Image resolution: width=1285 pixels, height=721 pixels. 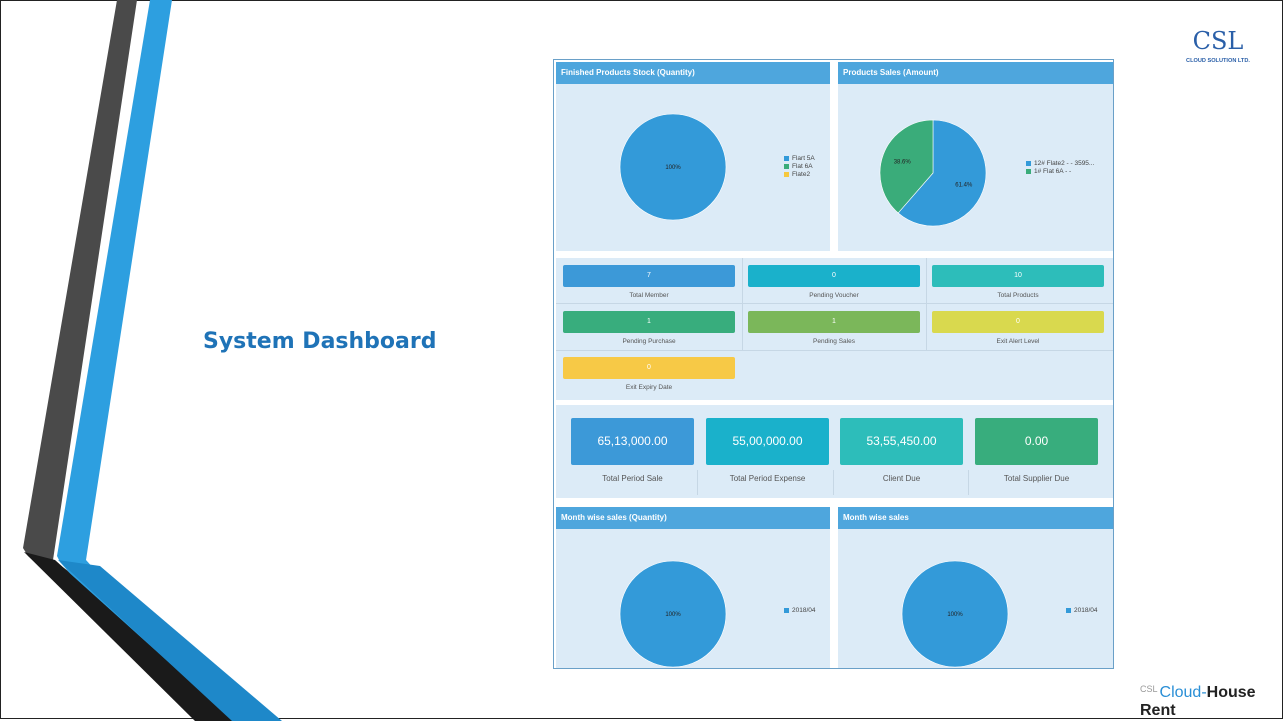 What do you see at coordinates (964, 186) in the screenshot?
I see `pie-slice-label: 61.4%` at bounding box center [964, 186].